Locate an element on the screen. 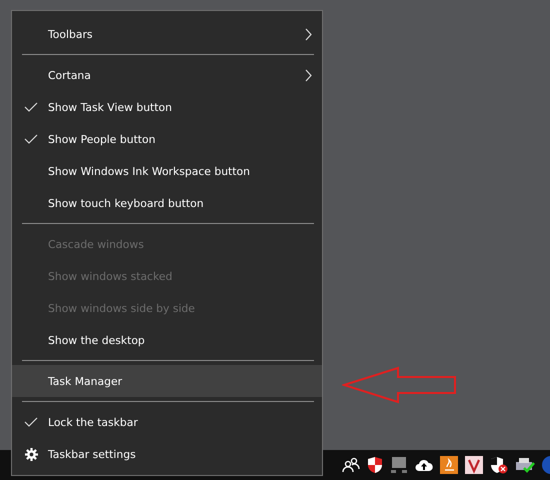 This screenshot has width=550, height=480. settings-icon is located at coordinates (31, 454).